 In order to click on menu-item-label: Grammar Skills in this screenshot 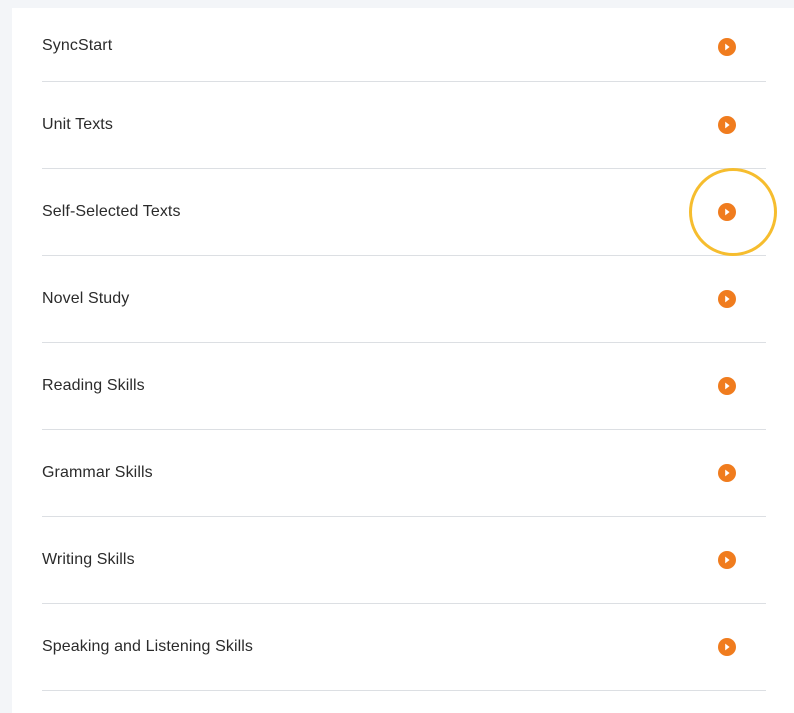, I will do `click(97, 472)`.